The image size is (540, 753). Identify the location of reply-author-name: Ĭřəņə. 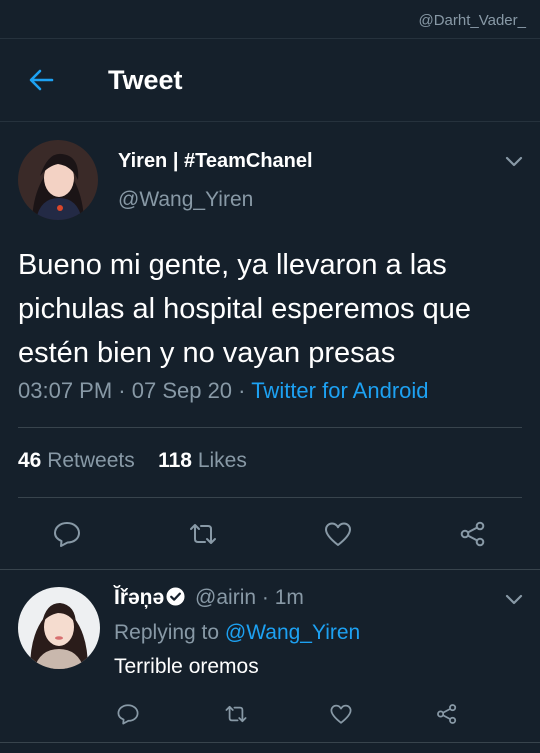
(139, 597).